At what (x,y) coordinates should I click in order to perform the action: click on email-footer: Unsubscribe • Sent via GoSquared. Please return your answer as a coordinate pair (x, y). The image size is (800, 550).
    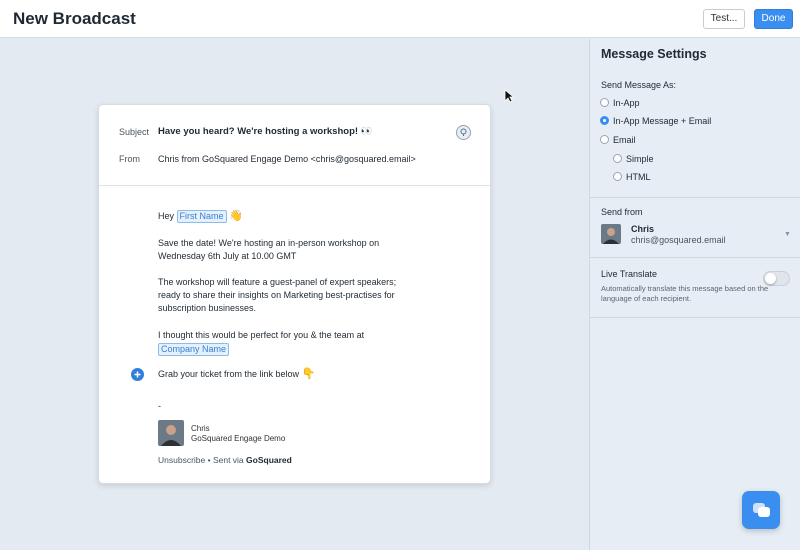
    Looking at the image, I should click on (225, 460).